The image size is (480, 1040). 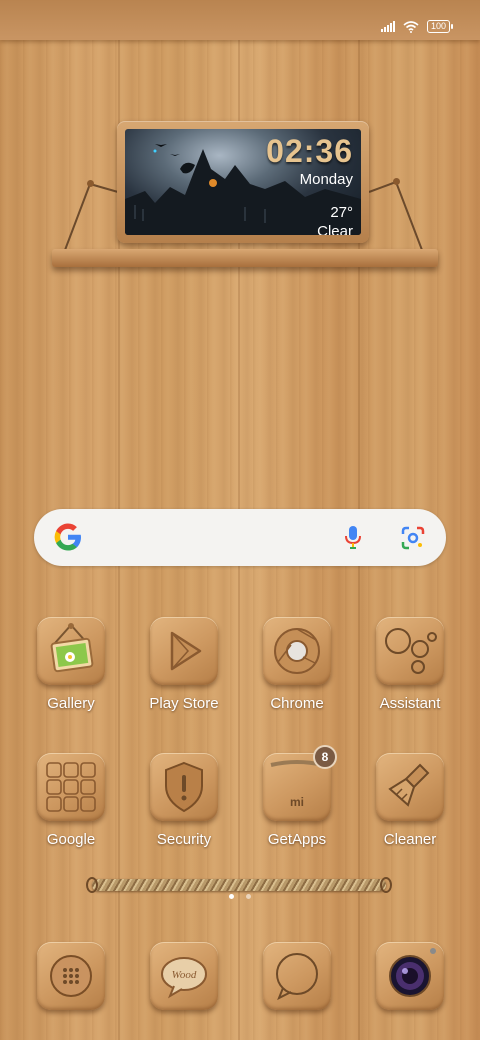 What do you see at coordinates (309, 151) in the screenshot?
I see `clock-time: 02:36` at bounding box center [309, 151].